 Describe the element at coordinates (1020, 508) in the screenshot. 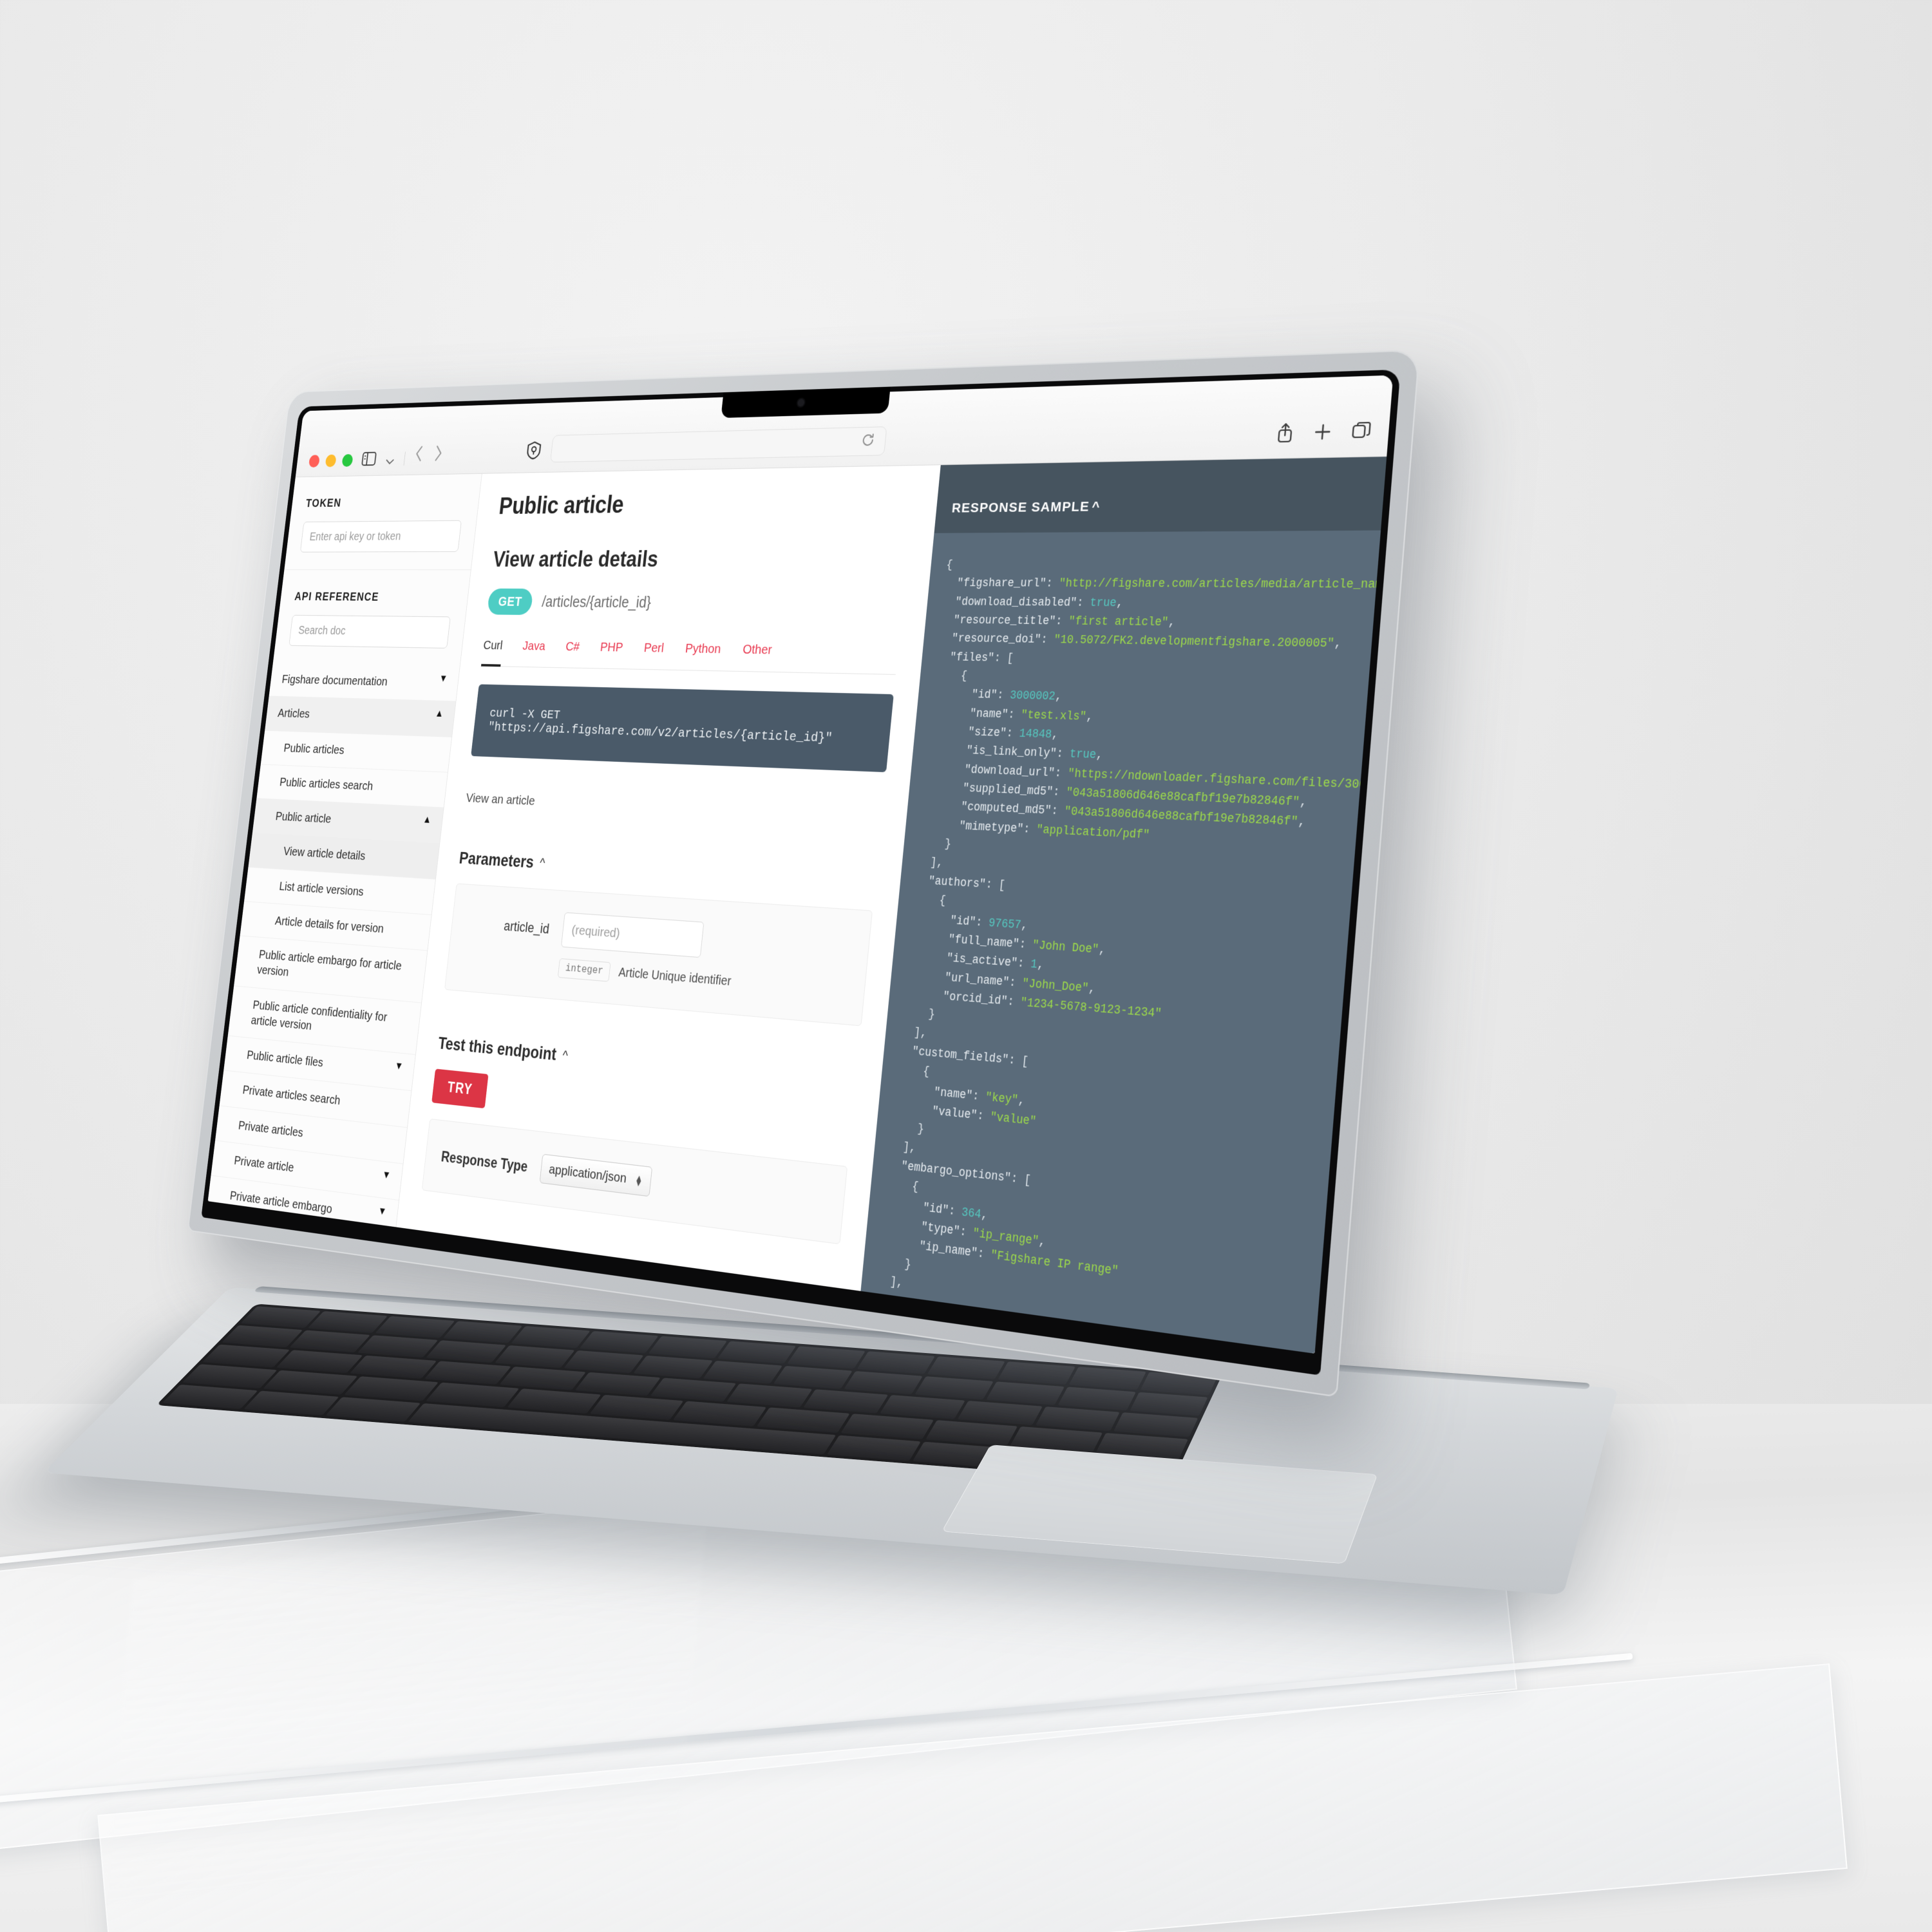

I see `response-sample-label: RESPONSE SAMPLE` at that location.